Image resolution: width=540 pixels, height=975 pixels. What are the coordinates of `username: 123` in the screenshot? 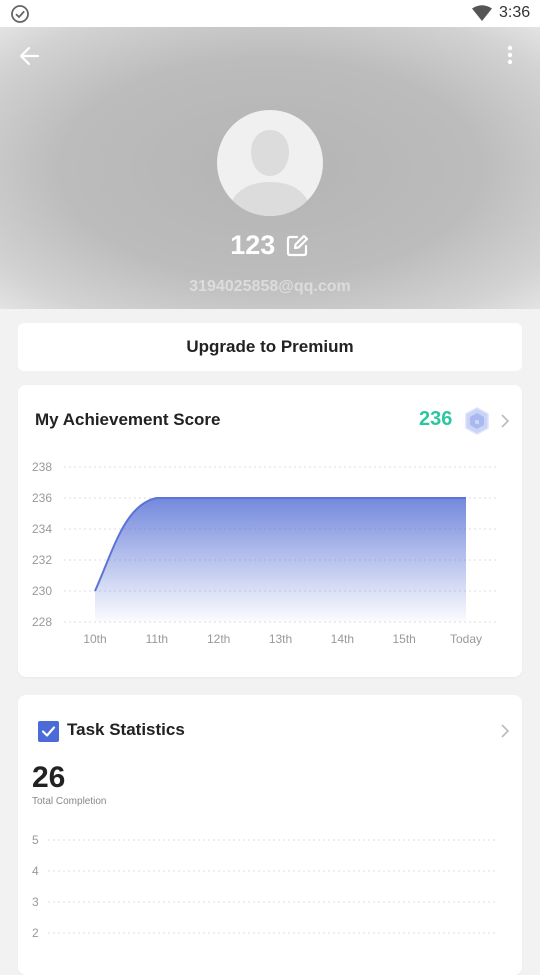 It's located at (252, 245).